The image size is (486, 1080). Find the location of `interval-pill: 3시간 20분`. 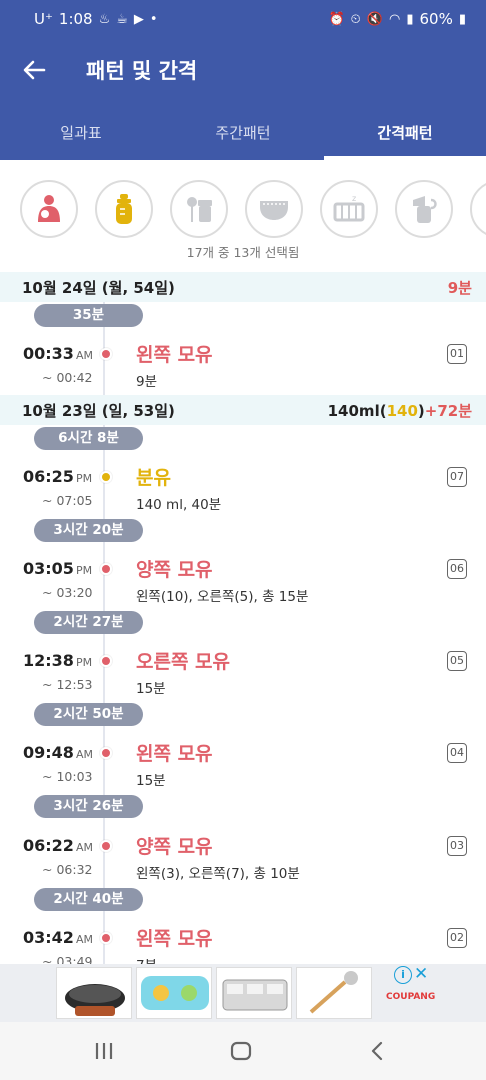

interval-pill: 3시간 20분 is located at coordinates (88, 530).